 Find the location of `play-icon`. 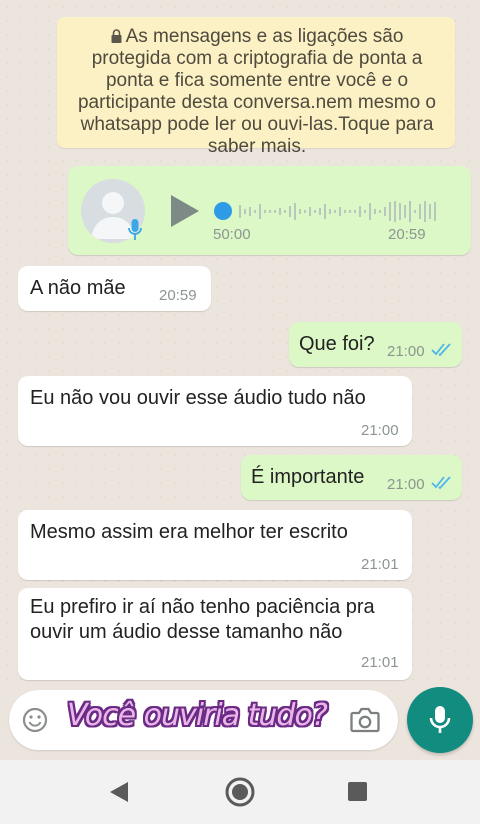

play-icon is located at coordinates (184, 211).